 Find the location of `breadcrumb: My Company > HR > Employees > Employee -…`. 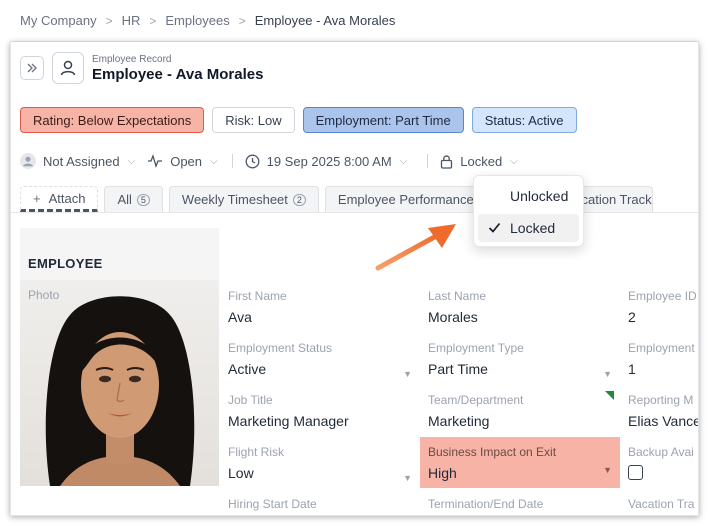

breadcrumb: My Company > HR > Employees > Employee -… is located at coordinates (354, 21).